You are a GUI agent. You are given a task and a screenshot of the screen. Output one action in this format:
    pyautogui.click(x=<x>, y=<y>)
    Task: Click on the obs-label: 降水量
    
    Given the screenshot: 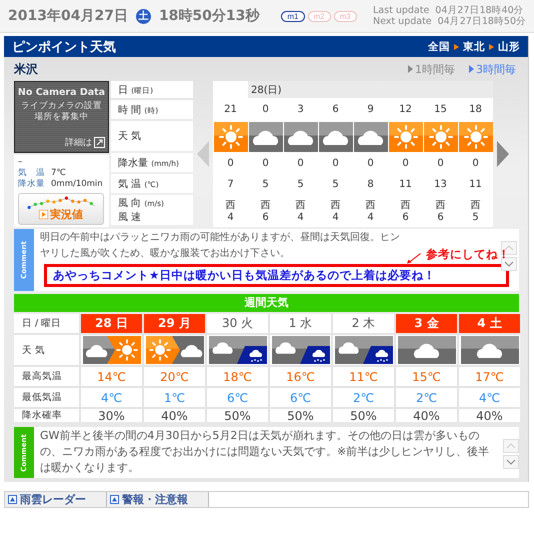 What is the action you would take?
    pyautogui.click(x=32, y=184)
    